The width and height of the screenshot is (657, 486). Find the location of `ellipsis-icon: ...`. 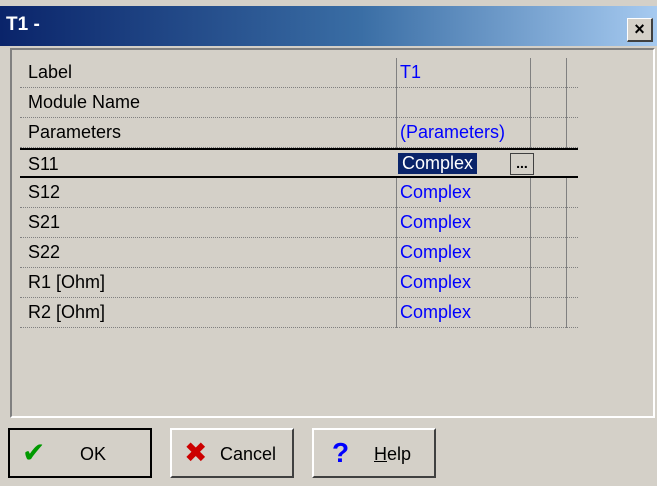

ellipsis-icon: ... is located at coordinates (522, 163).